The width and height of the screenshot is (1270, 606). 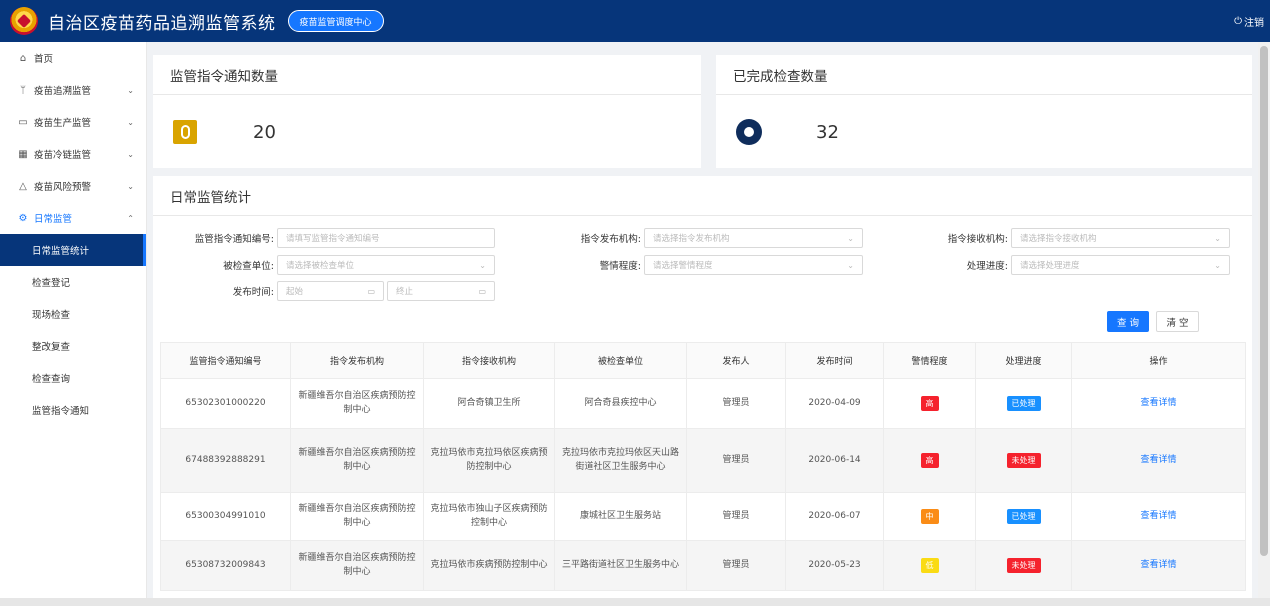 What do you see at coordinates (834, 516) in the screenshot?
I see `date-cell: 2020-06-07` at bounding box center [834, 516].